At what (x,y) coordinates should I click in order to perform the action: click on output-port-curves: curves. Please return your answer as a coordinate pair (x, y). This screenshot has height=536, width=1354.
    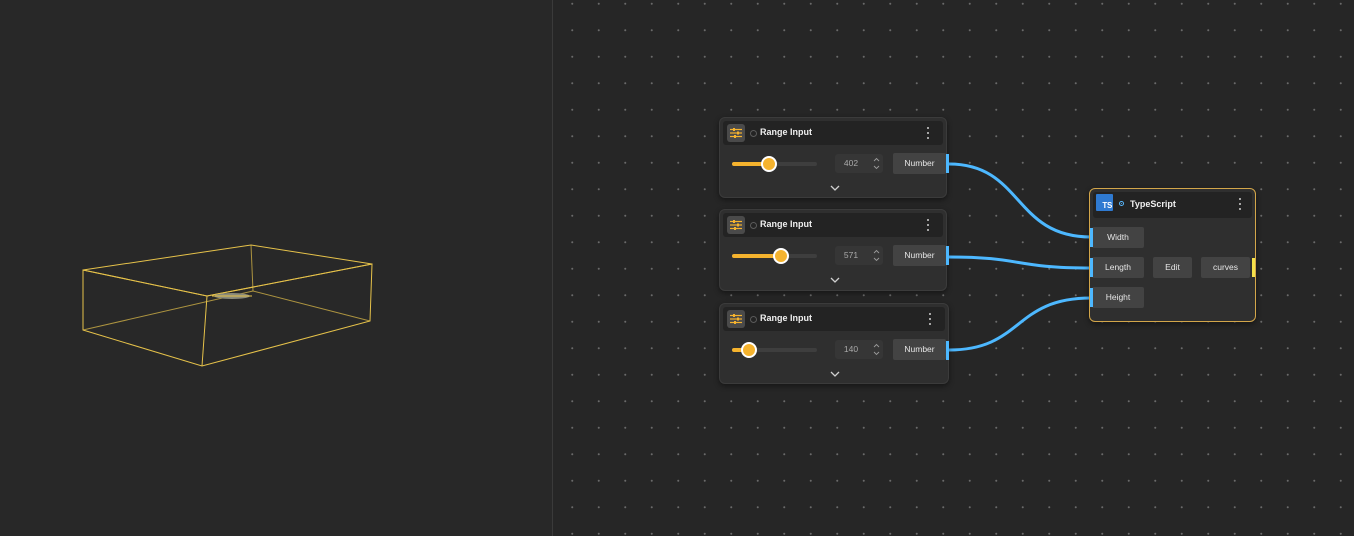
    Looking at the image, I should click on (1225, 267).